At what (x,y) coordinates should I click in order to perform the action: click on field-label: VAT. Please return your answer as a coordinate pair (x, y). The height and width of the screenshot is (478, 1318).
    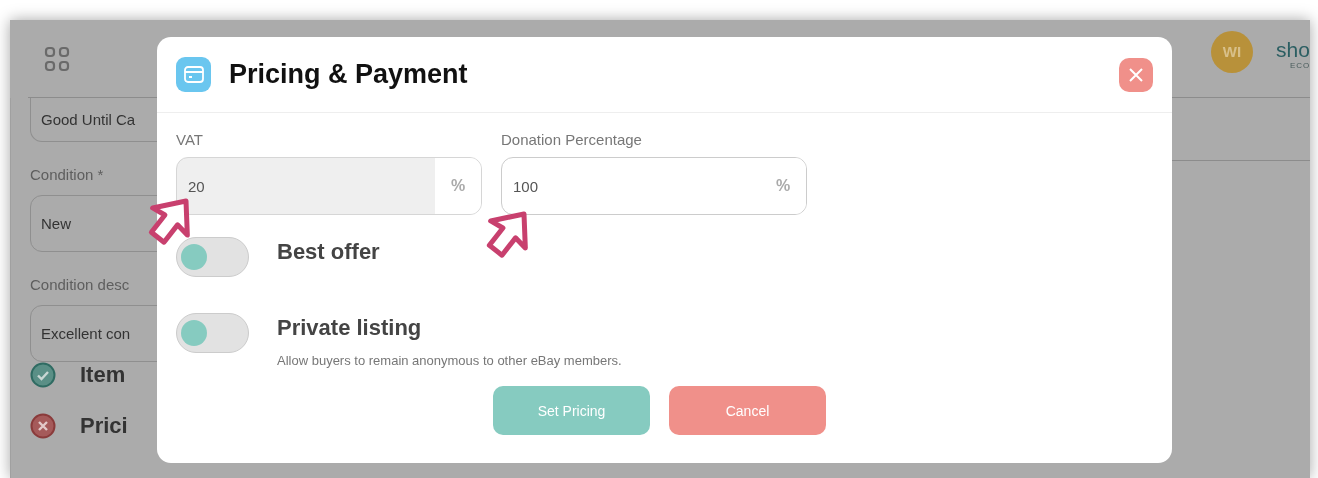
    Looking at the image, I should click on (190, 139).